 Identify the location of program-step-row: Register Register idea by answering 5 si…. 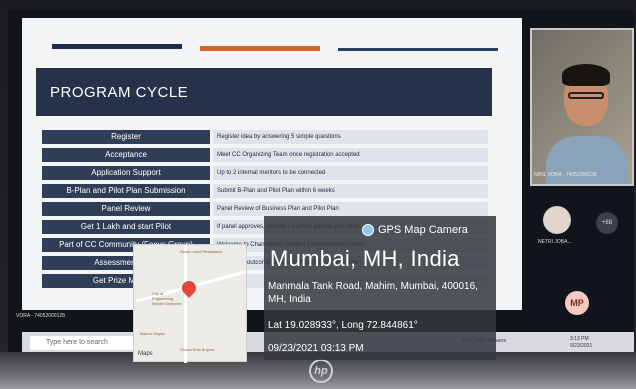
(267, 137).